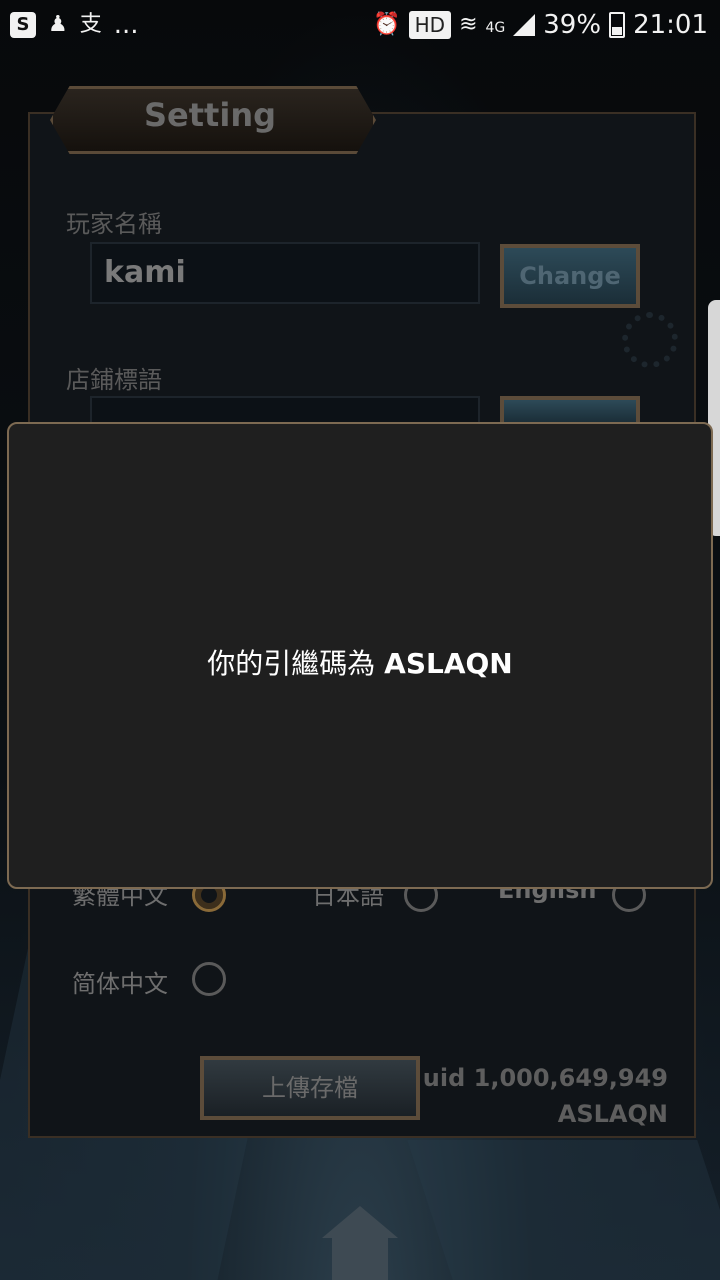  Describe the element at coordinates (612, 1114) in the screenshot. I see `transfer-code-text: ASLAQN` at that location.